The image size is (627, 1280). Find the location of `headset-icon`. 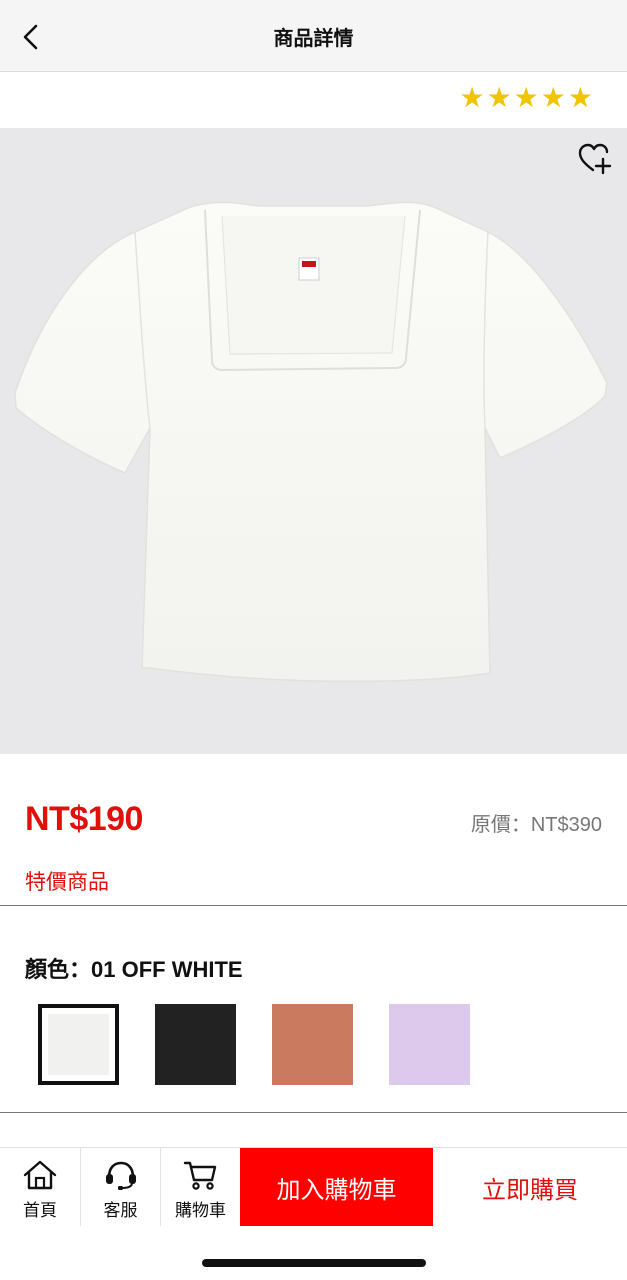

headset-icon is located at coordinates (121, 1175).